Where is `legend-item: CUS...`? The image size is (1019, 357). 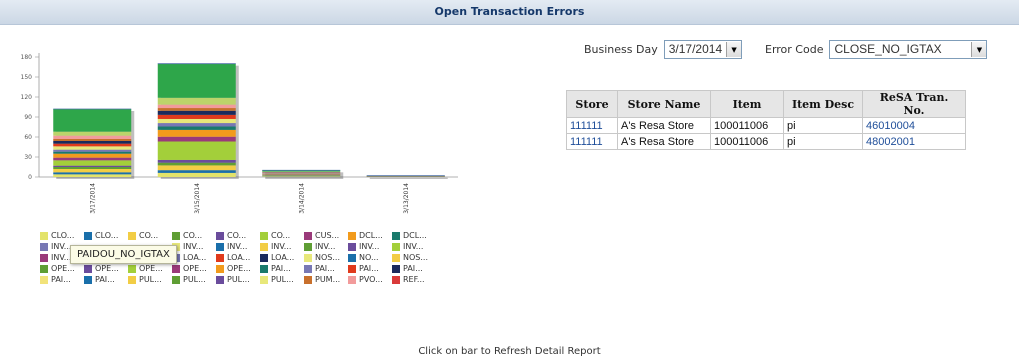 legend-item: CUS... is located at coordinates (326, 235).